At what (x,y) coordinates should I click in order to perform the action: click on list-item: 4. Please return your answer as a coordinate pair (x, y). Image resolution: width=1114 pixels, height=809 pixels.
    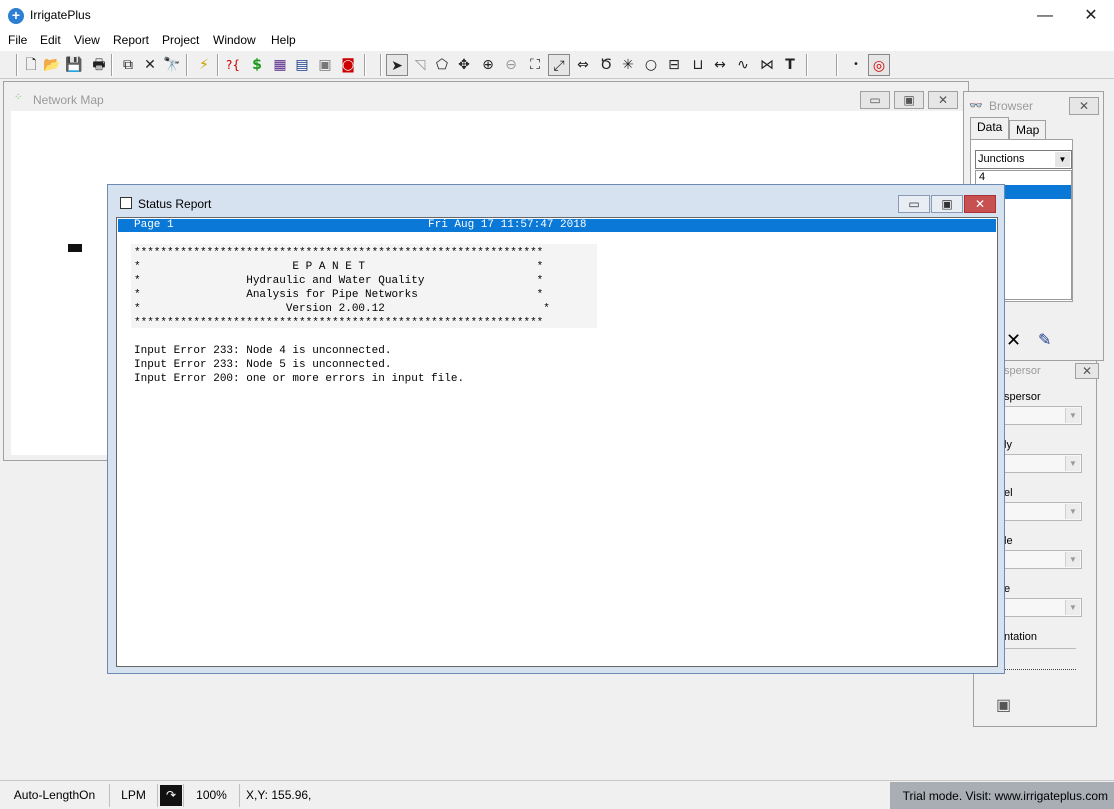
    Looking at the image, I should click on (1023, 178).